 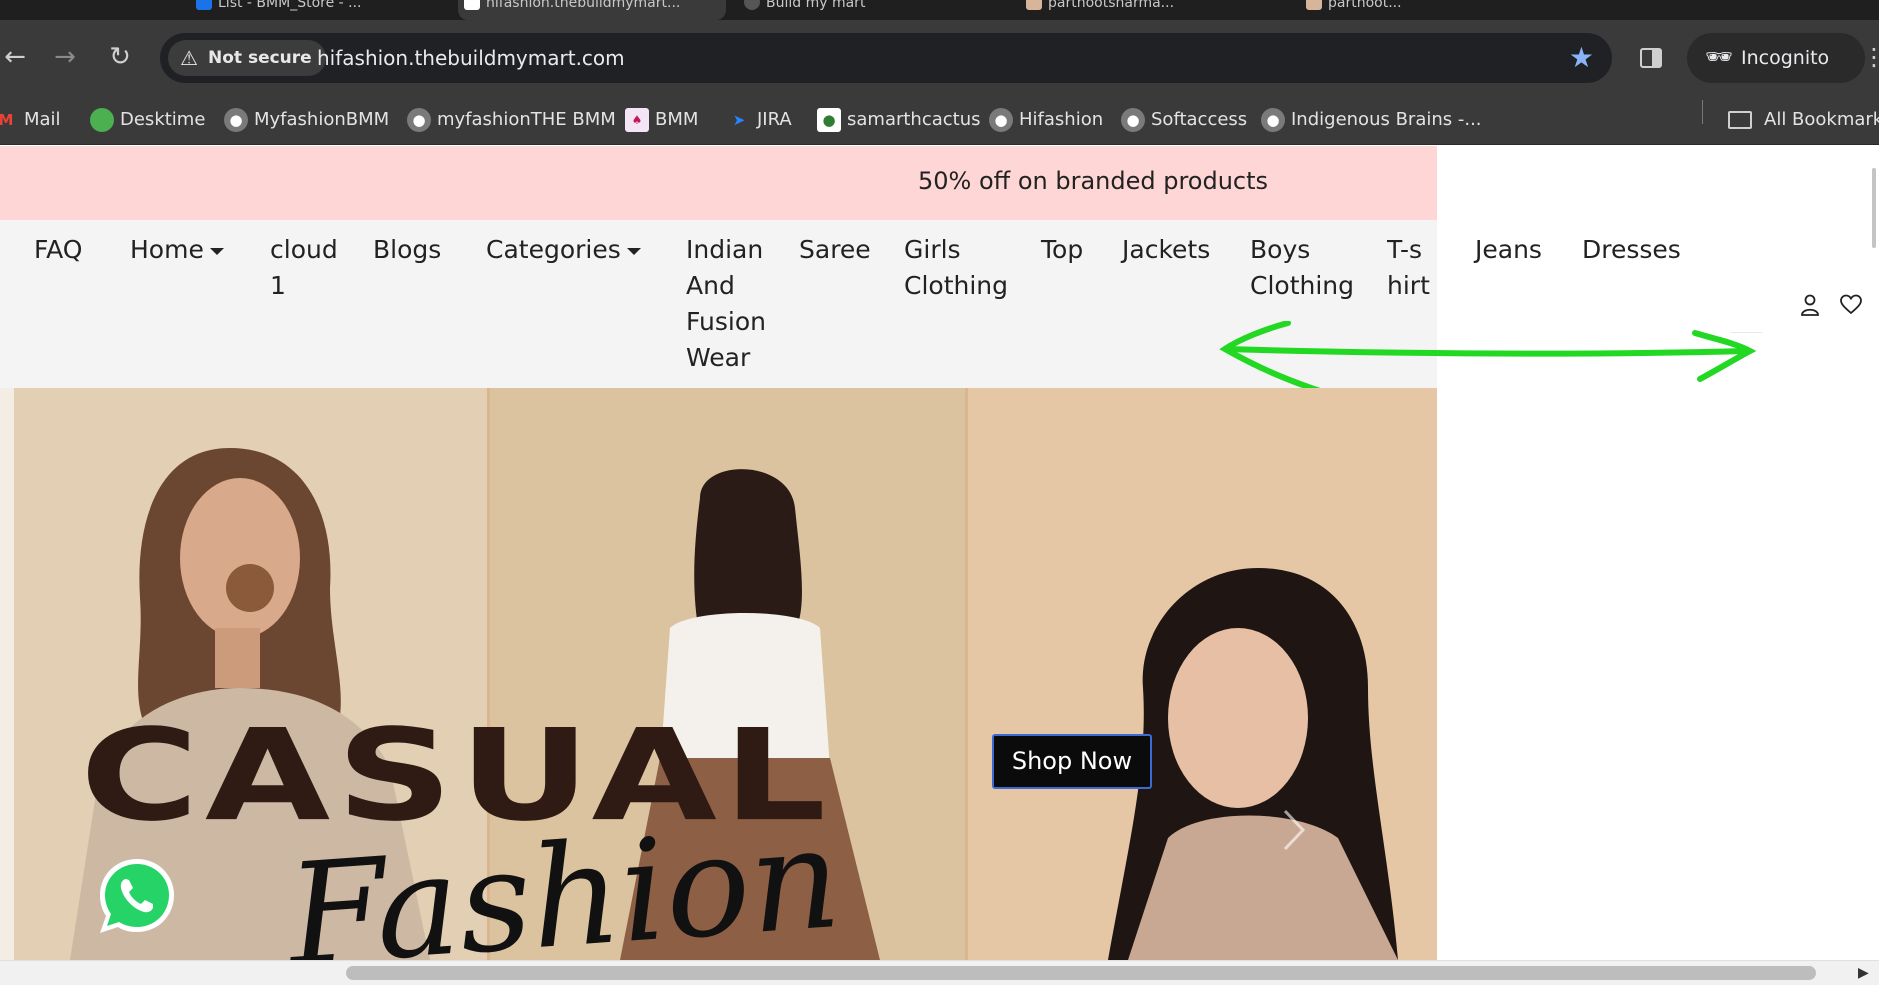 I want to click on menu-item-indian-fusion-wear: Indian And Fusion Wear, so click(x=731, y=304).